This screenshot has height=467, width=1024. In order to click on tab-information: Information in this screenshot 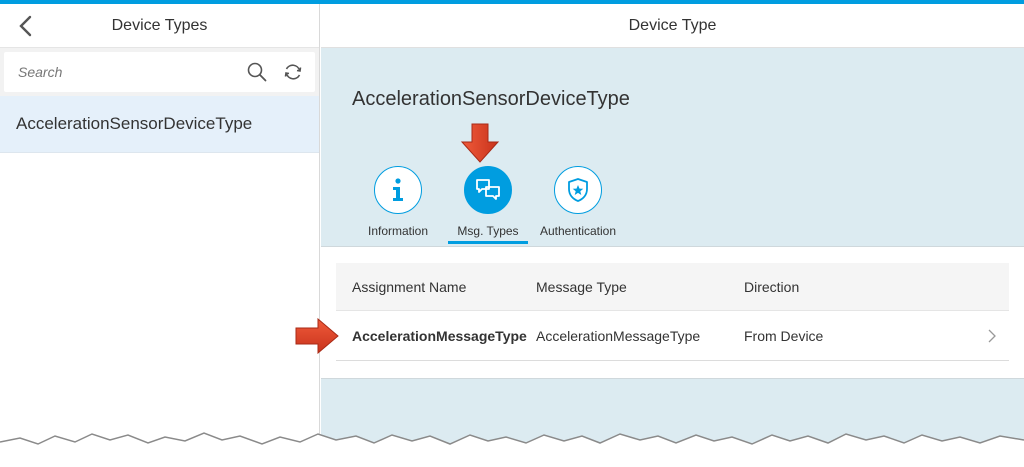, I will do `click(398, 205)`.